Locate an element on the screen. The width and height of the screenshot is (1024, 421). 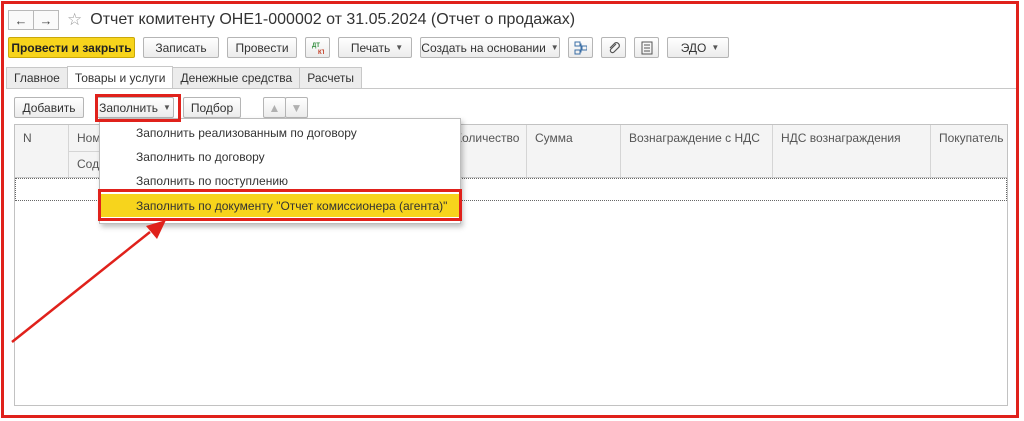
arrow-line is located at coordinates (81, 287).